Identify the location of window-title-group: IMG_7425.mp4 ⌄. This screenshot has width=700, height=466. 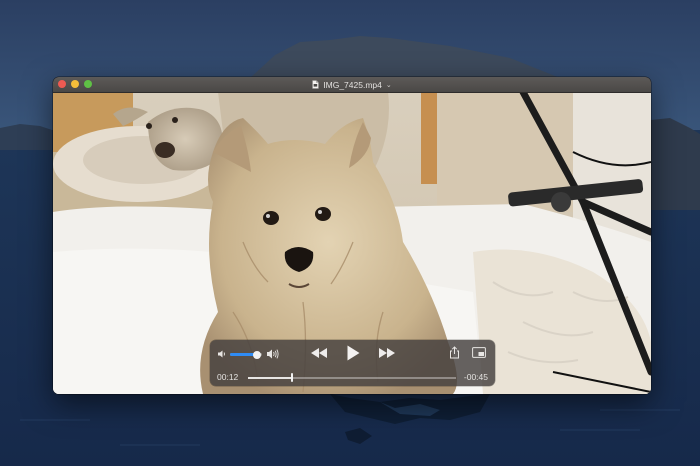
(352, 84).